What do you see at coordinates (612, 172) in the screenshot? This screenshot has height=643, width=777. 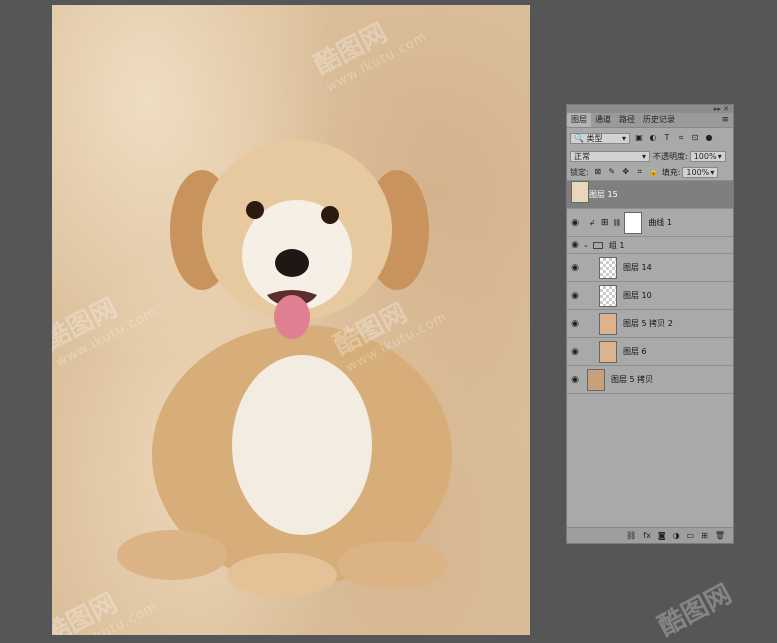 I see `lock-pixels-icon: ✎` at bounding box center [612, 172].